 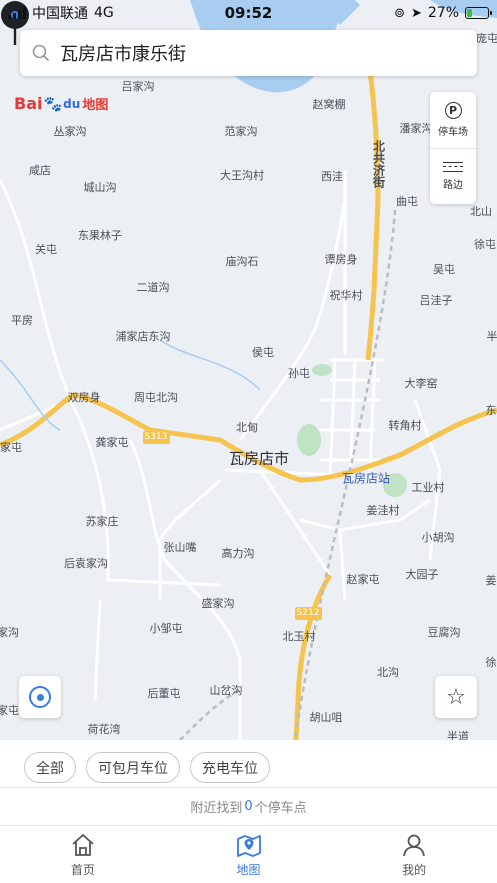 I want to click on logo-text: Bai, so click(x=28, y=103).